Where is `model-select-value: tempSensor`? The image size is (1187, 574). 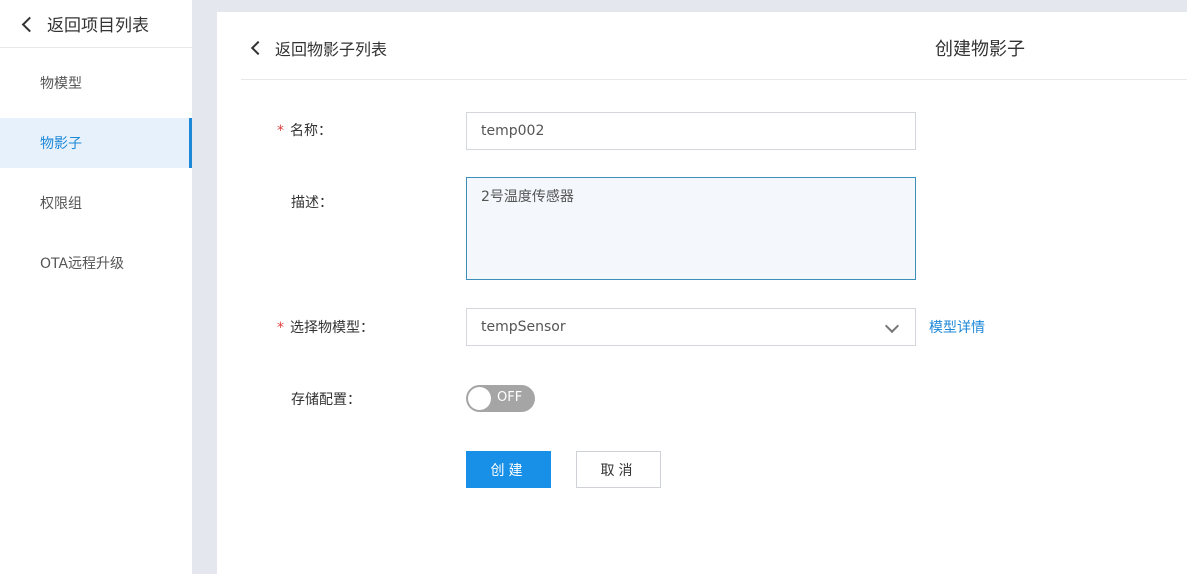
model-select-value: tempSensor is located at coordinates (523, 327).